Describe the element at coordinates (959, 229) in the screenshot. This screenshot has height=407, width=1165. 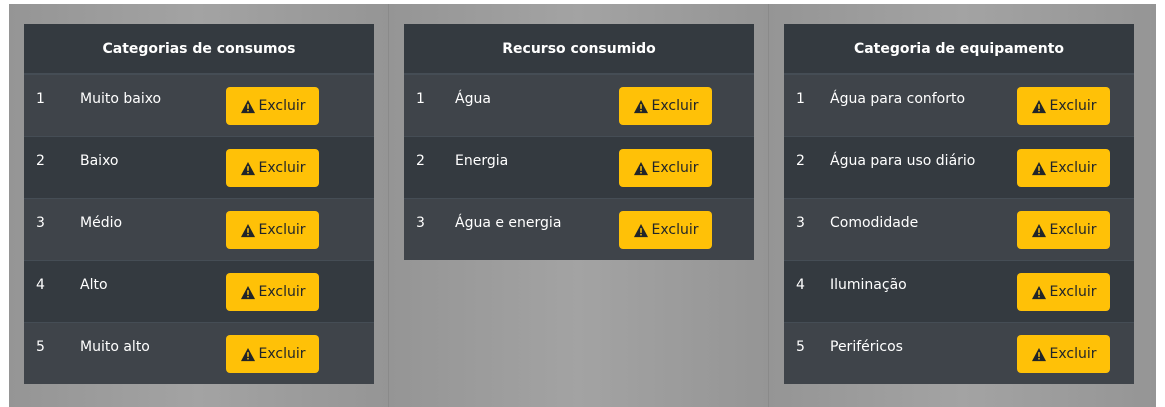
I see `table-row: 3 Comodidade Excluir` at that location.